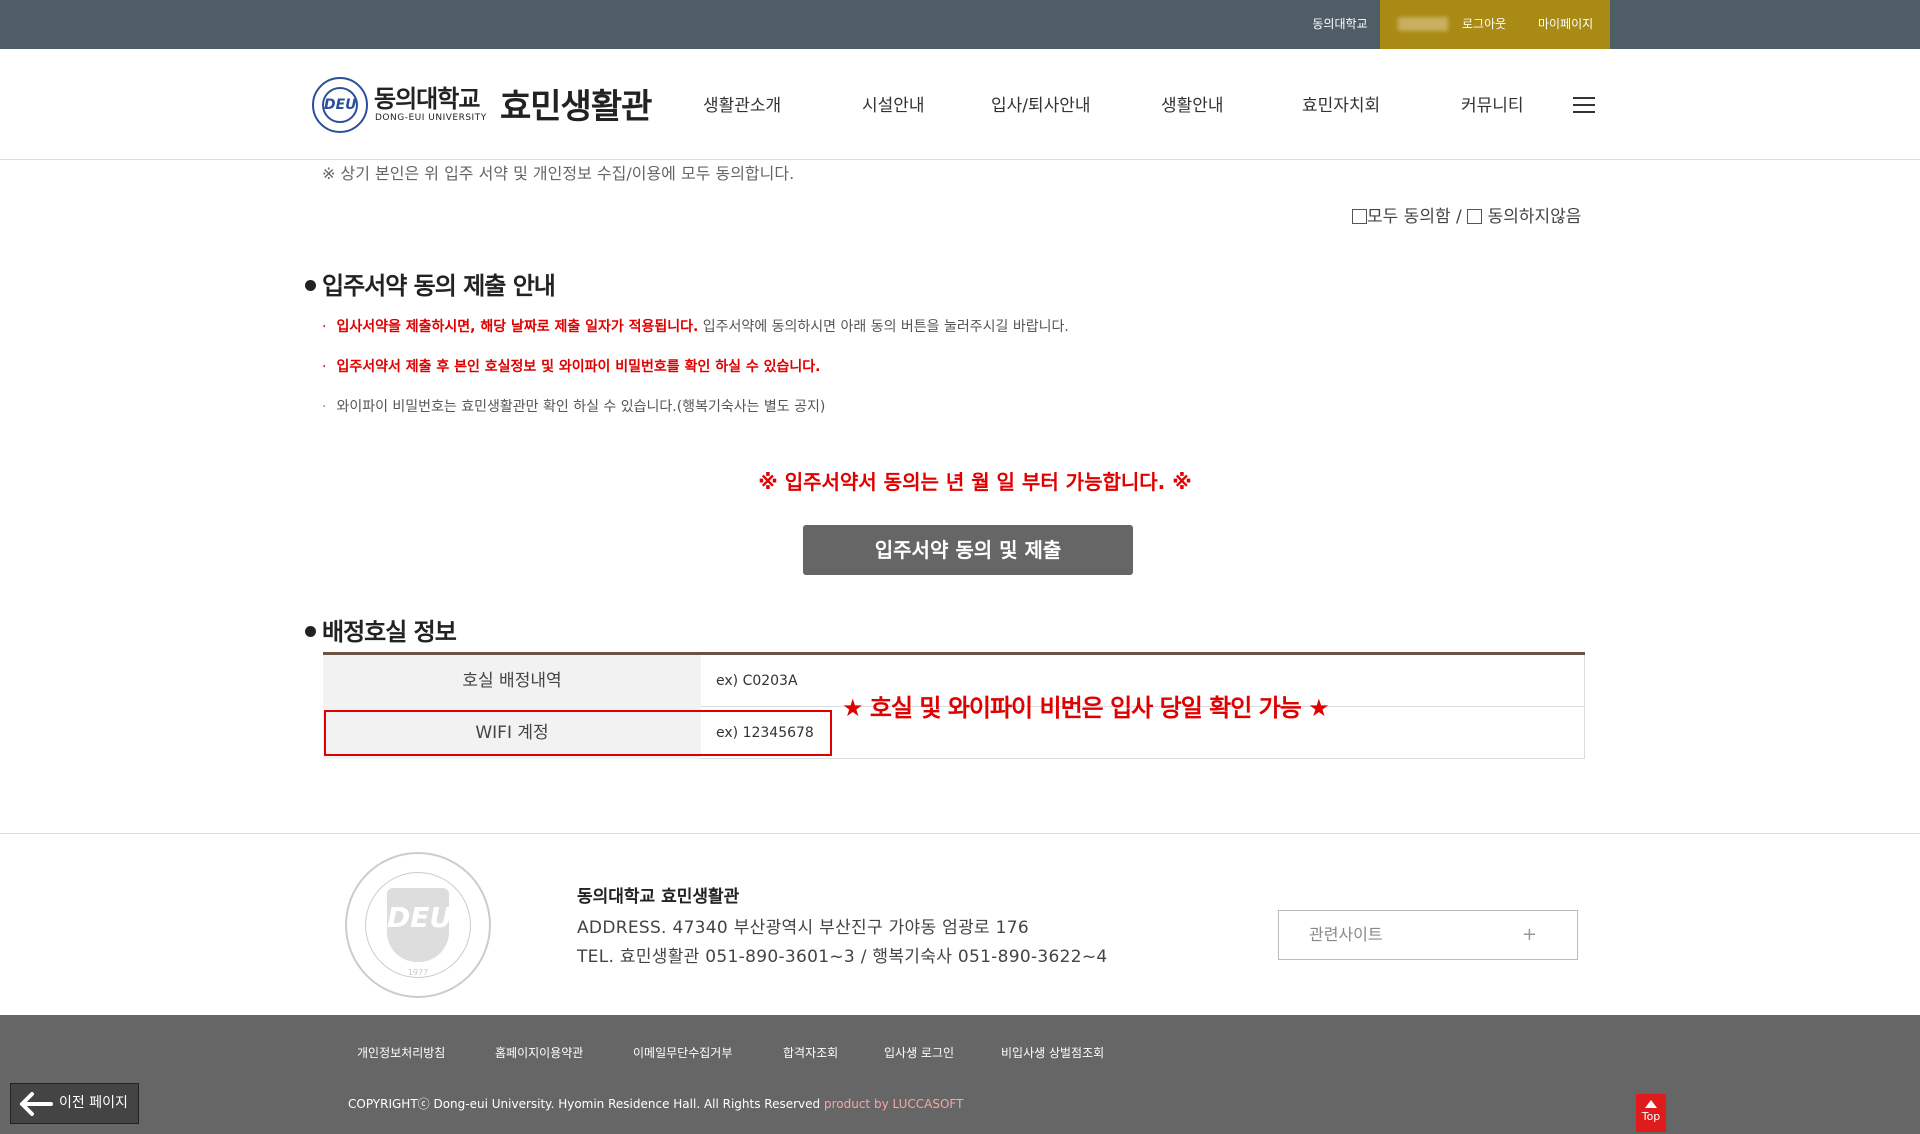 This screenshot has height=1134, width=1920. Describe the element at coordinates (487, 105) in the screenshot. I see `site-logo: DEU 동의대학교 DONG-EUI UNIVERSITY 효민생활관` at that location.